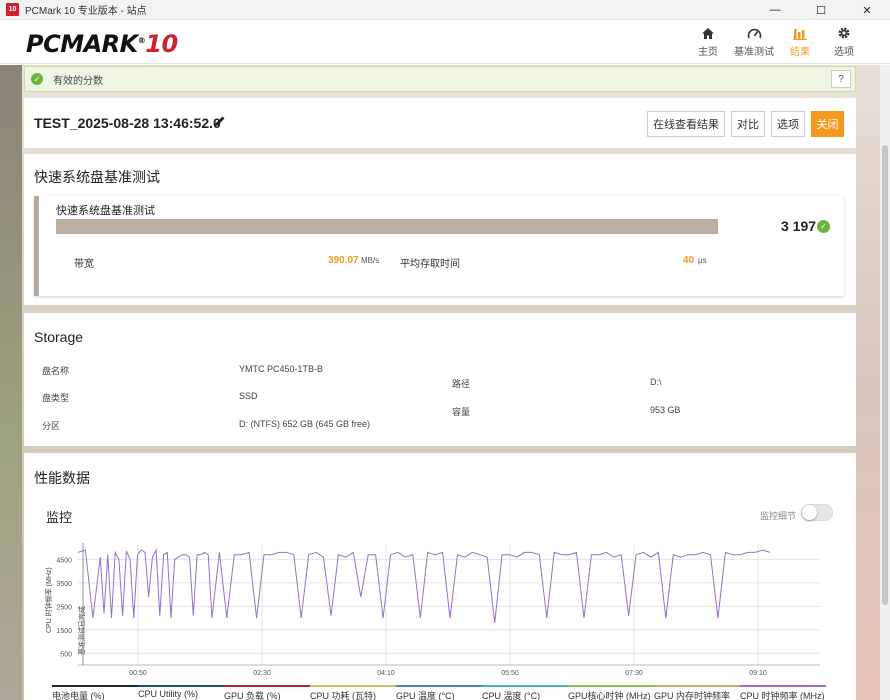 The width and height of the screenshot is (890, 700). Describe the element at coordinates (511, 695) in the screenshot. I see `legend-label: CPU 温度 (°C)` at that location.